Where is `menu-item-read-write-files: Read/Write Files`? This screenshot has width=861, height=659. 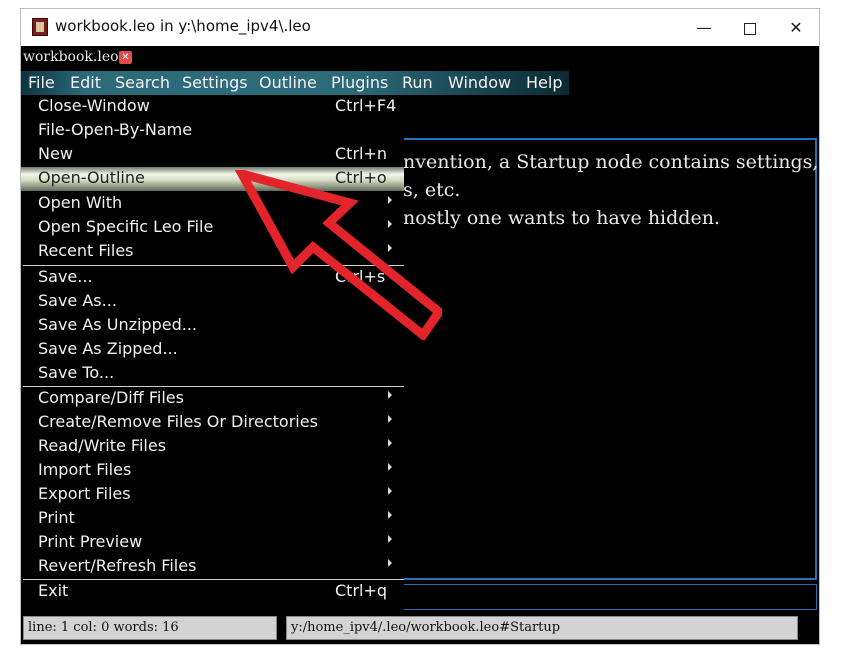
menu-item-read-write-files: Read/Write Files is located at coordinates (212, 447).